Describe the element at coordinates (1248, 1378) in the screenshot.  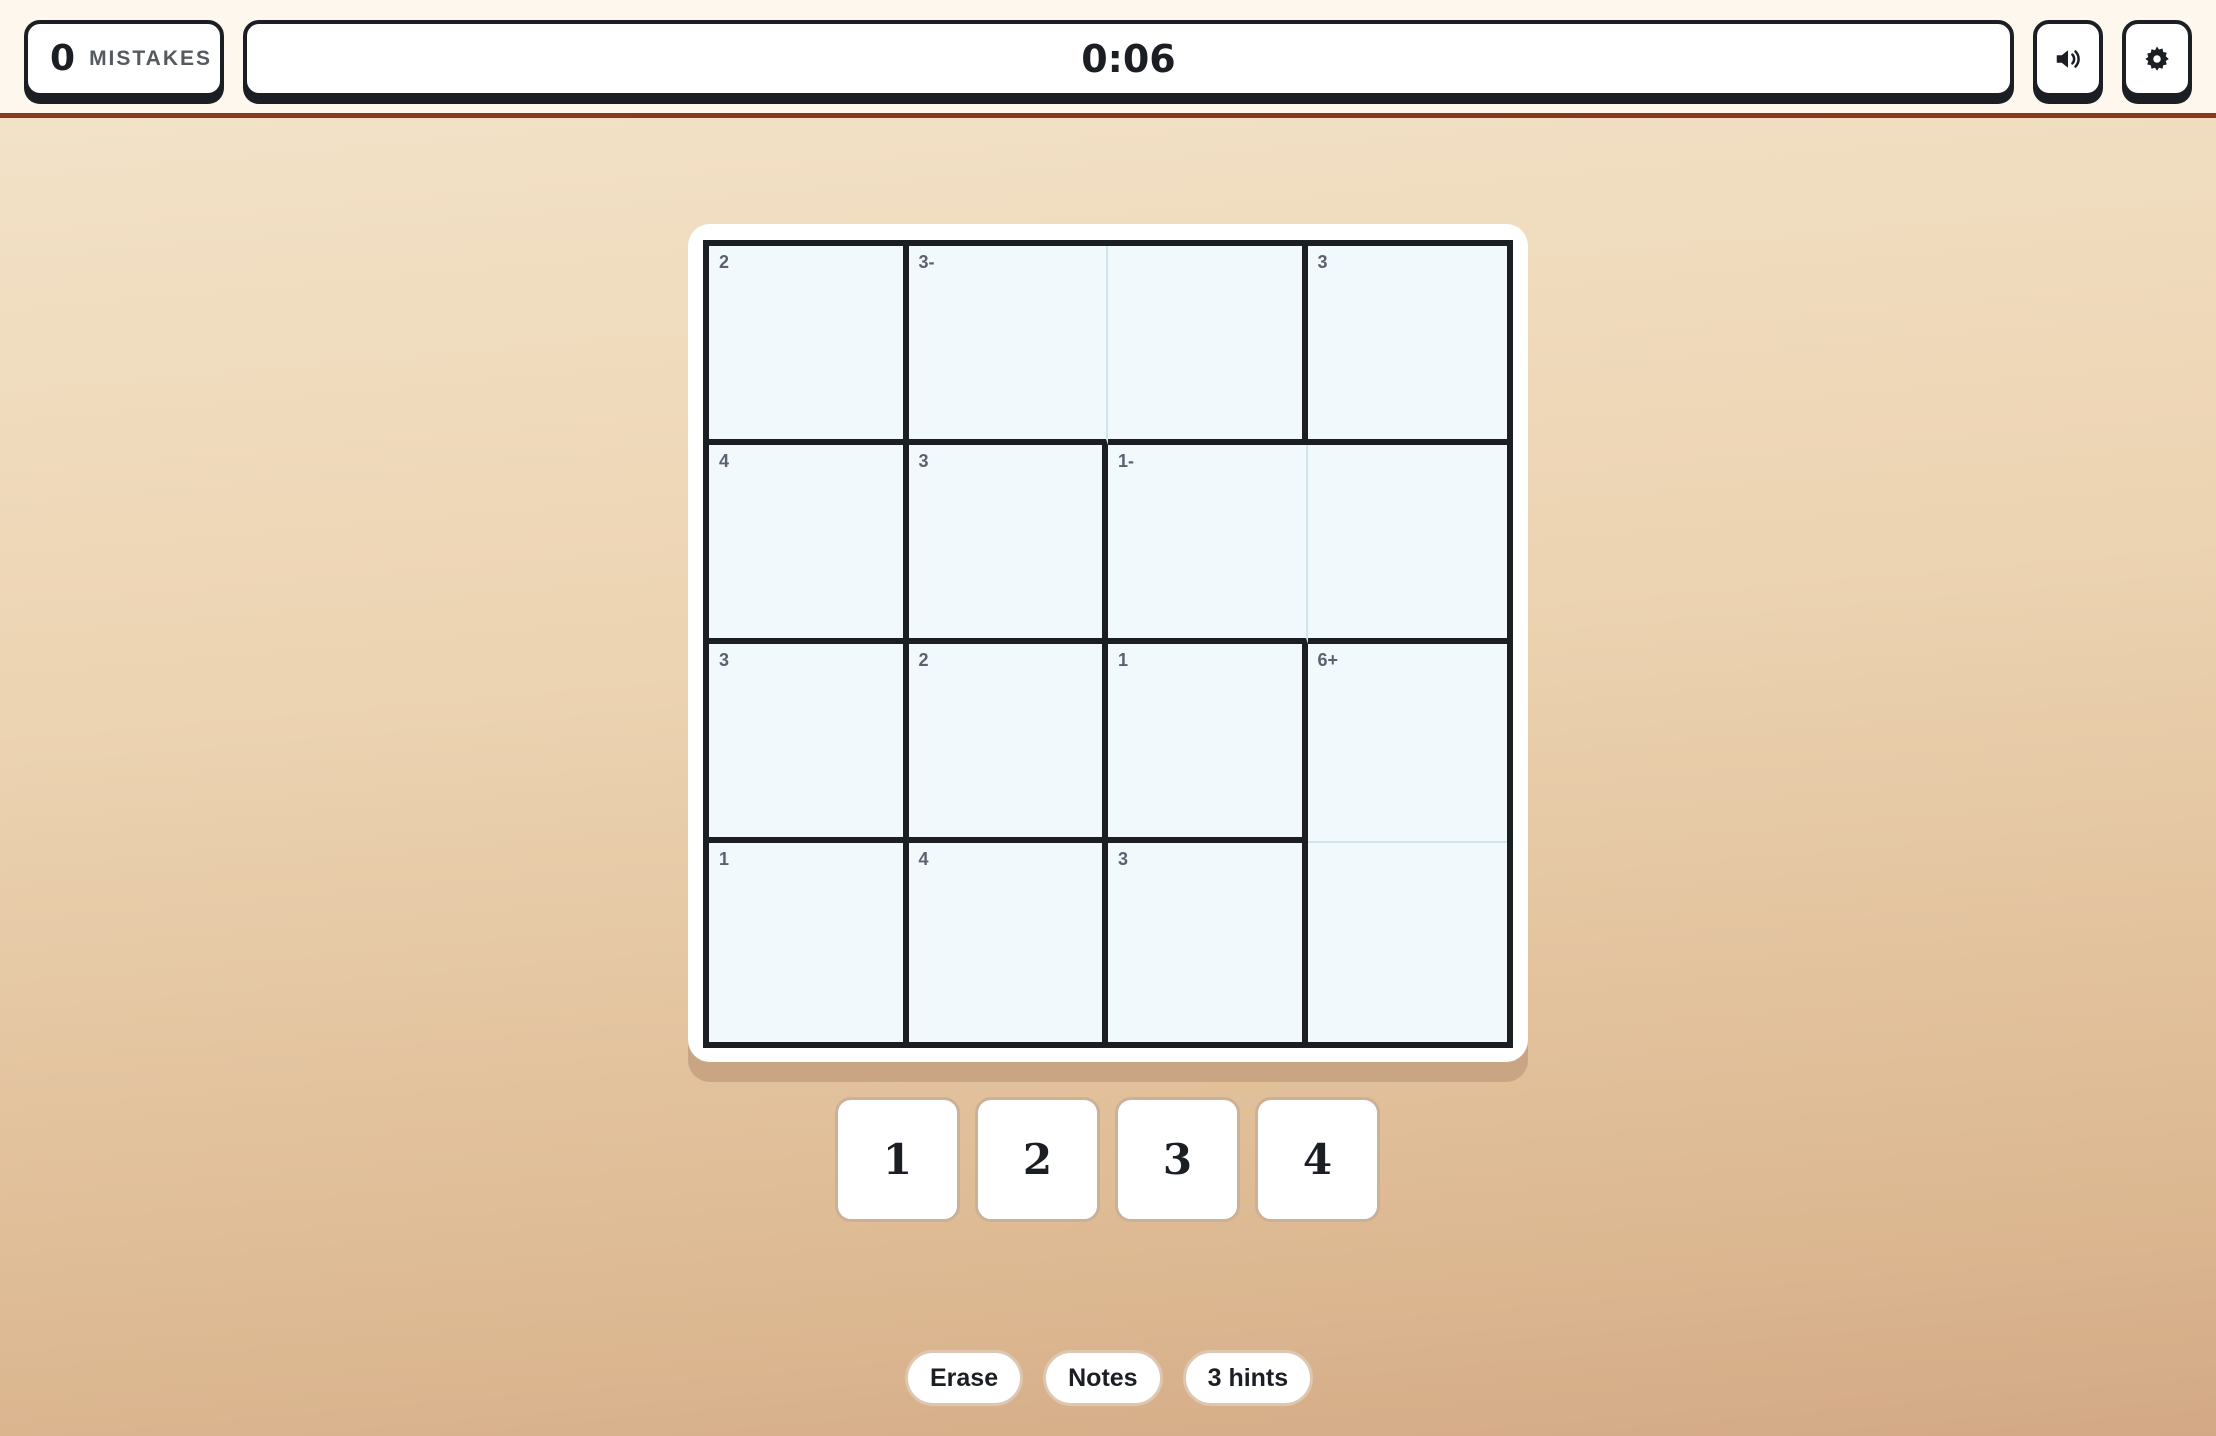
I see `hints-button: 3 hints` at that location.